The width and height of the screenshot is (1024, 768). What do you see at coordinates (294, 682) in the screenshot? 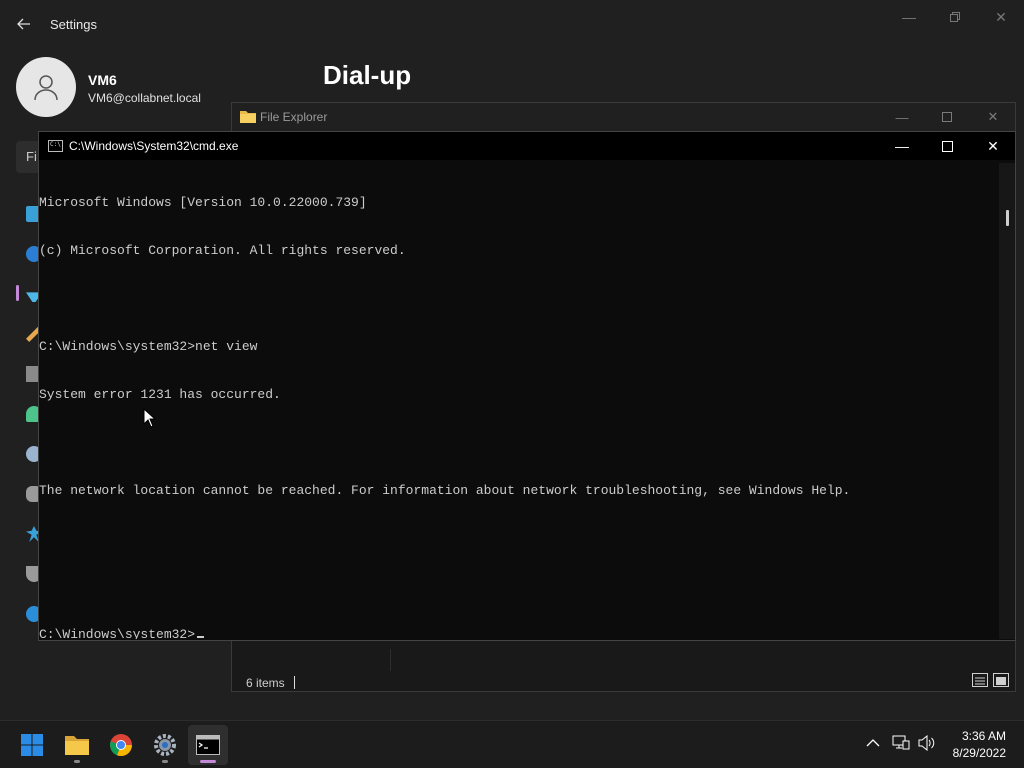
I see `status-separator` at bounding box center [294, 682].